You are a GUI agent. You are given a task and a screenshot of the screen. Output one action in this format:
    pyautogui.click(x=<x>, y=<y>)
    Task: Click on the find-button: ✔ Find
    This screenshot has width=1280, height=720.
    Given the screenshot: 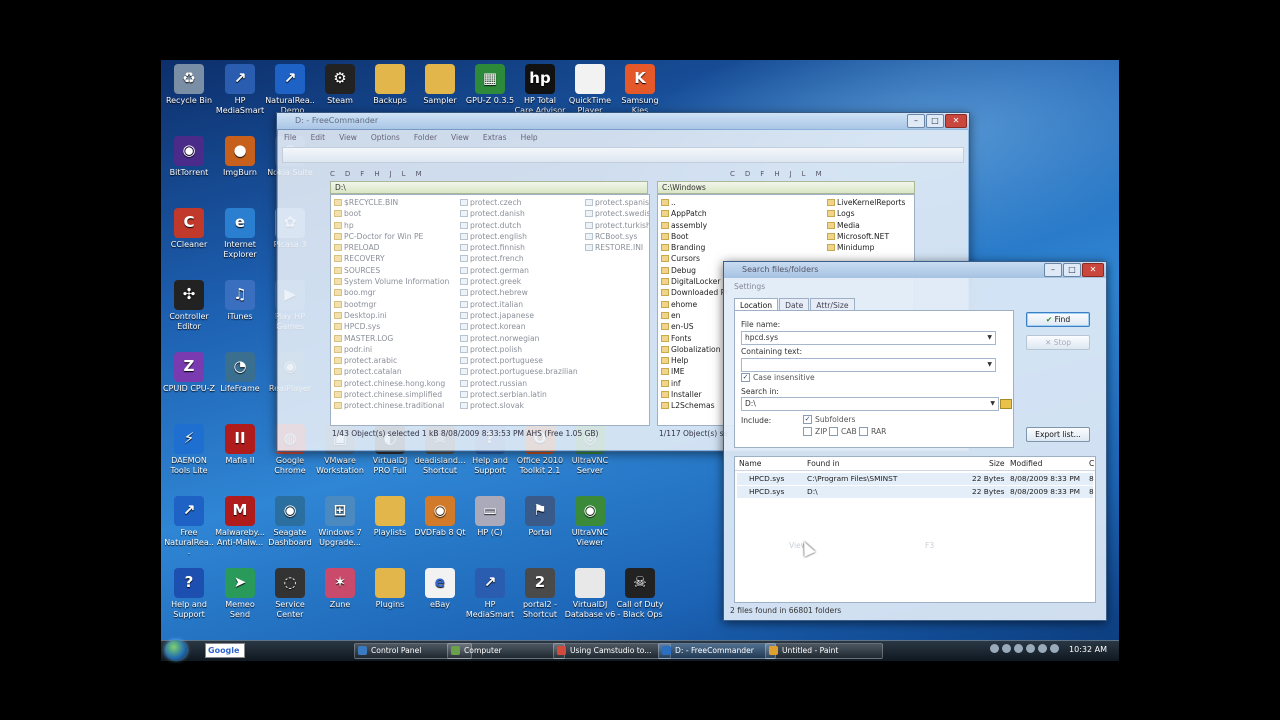 What is the action you would take?
    pyautogui.click(x=1058, y=319)
    